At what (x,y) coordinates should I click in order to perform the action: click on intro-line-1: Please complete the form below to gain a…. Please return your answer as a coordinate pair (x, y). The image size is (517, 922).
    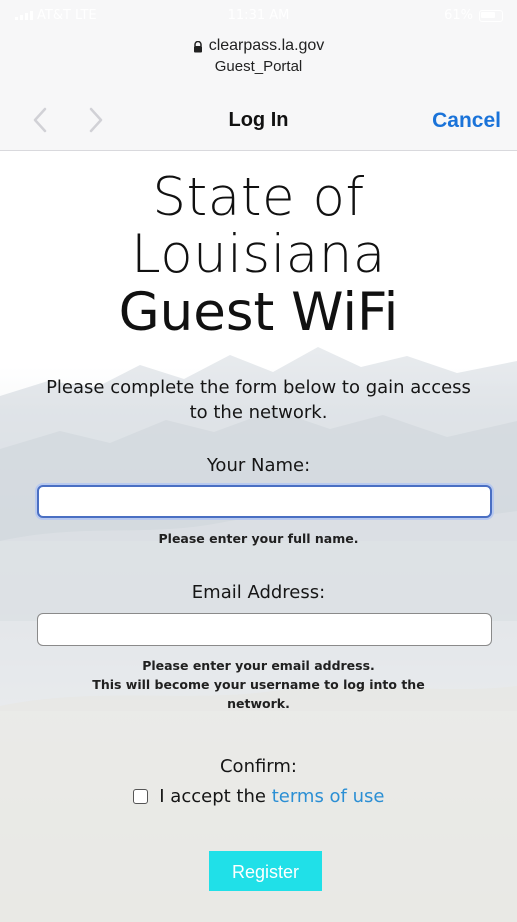
    Looking at the image, I should click on (258, 387).